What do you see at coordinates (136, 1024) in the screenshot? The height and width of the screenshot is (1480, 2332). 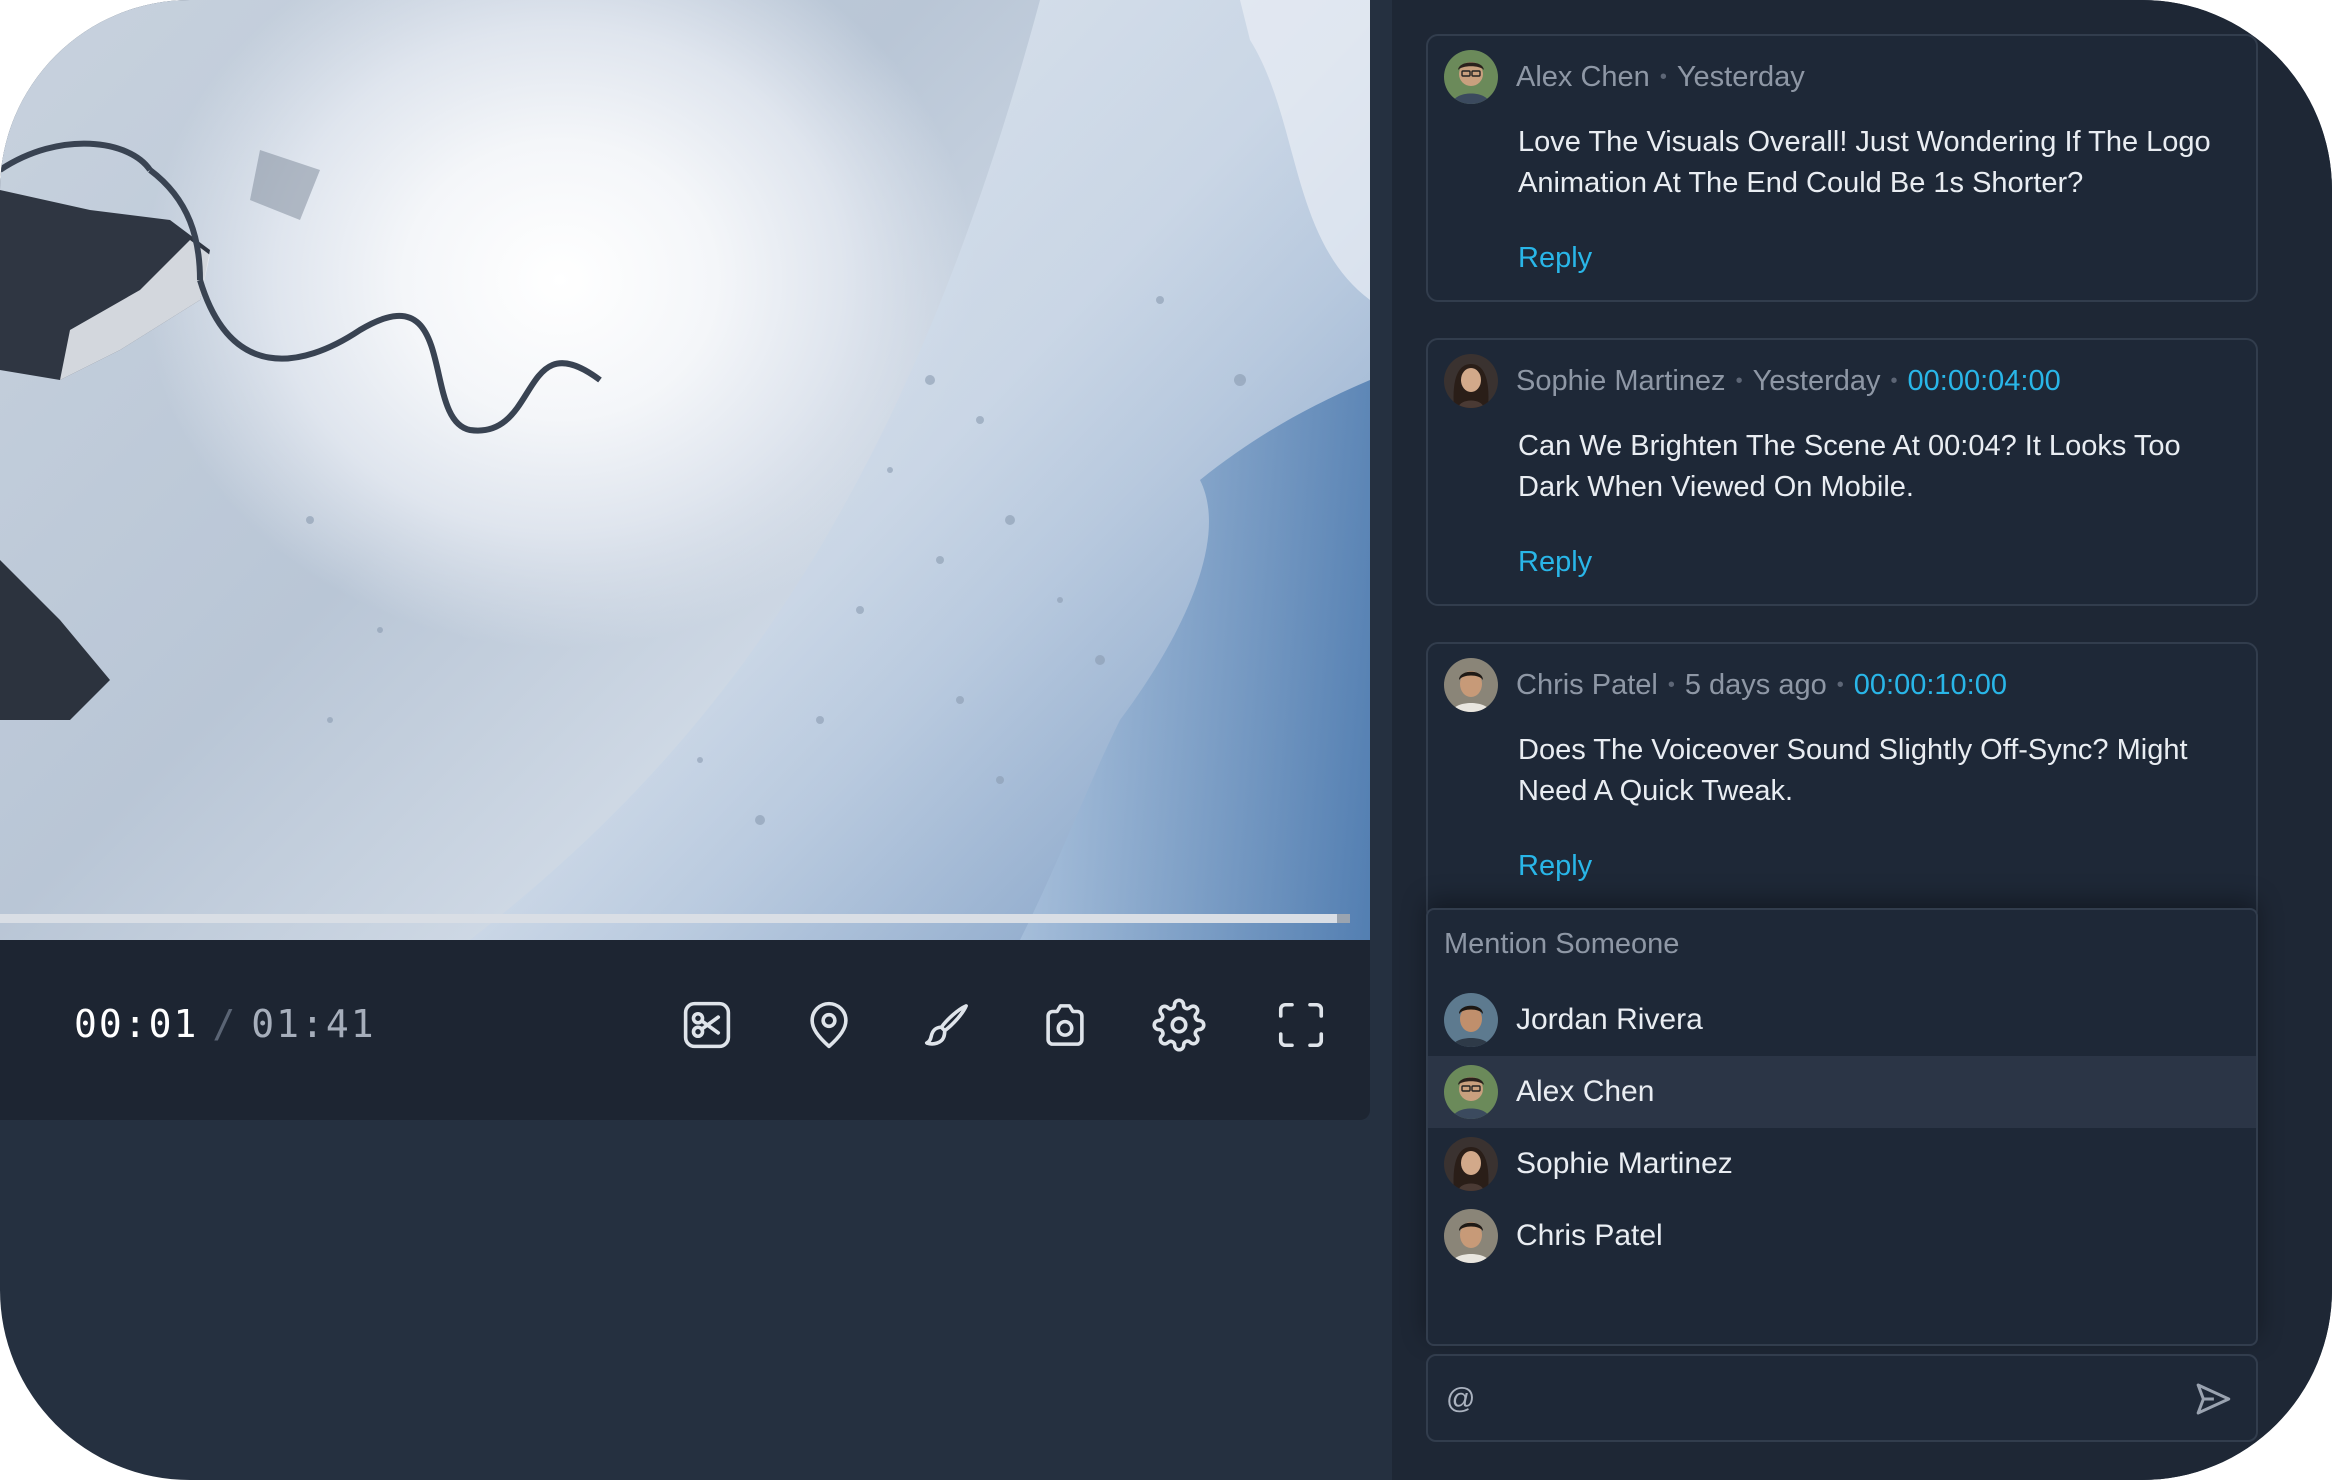 I see `current-time: 00:01` at bounding box center [136, 1024].